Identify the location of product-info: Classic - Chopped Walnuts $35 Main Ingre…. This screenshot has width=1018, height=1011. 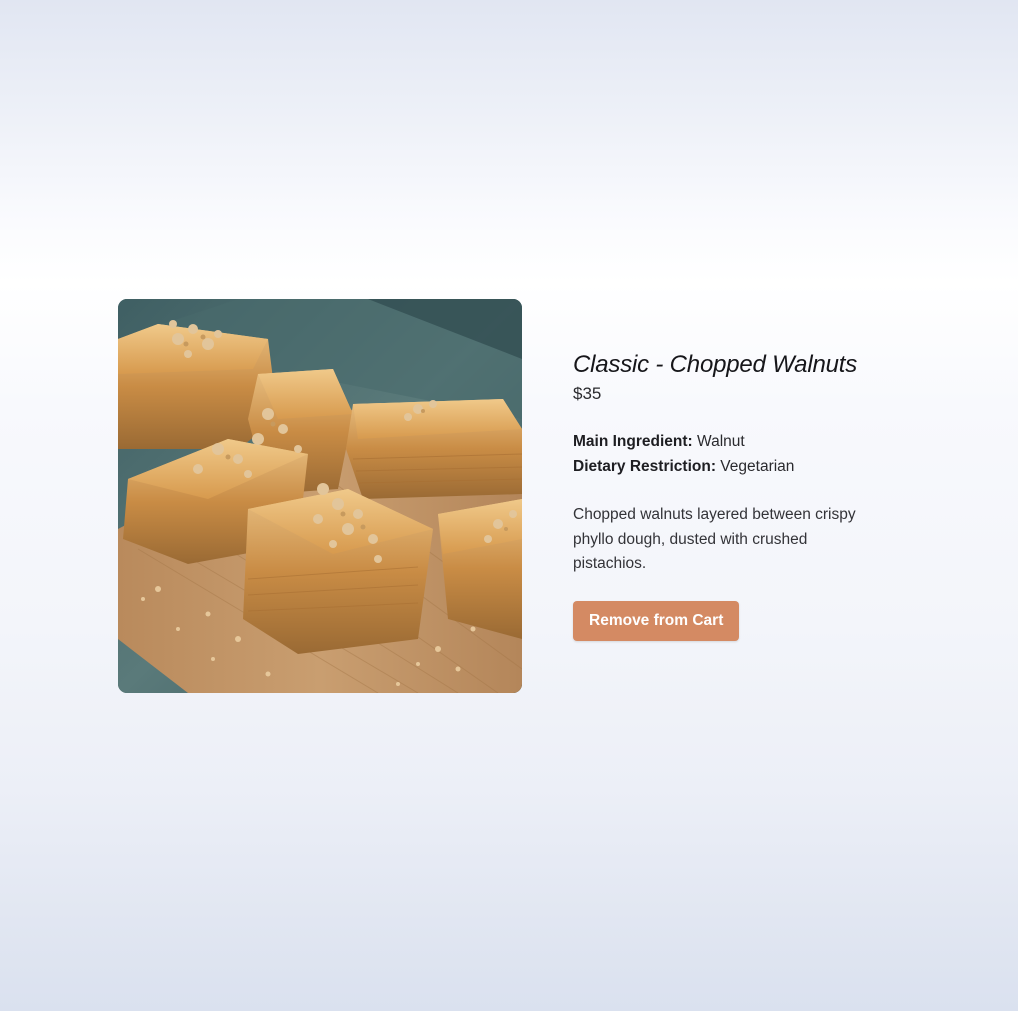
(733, 495).